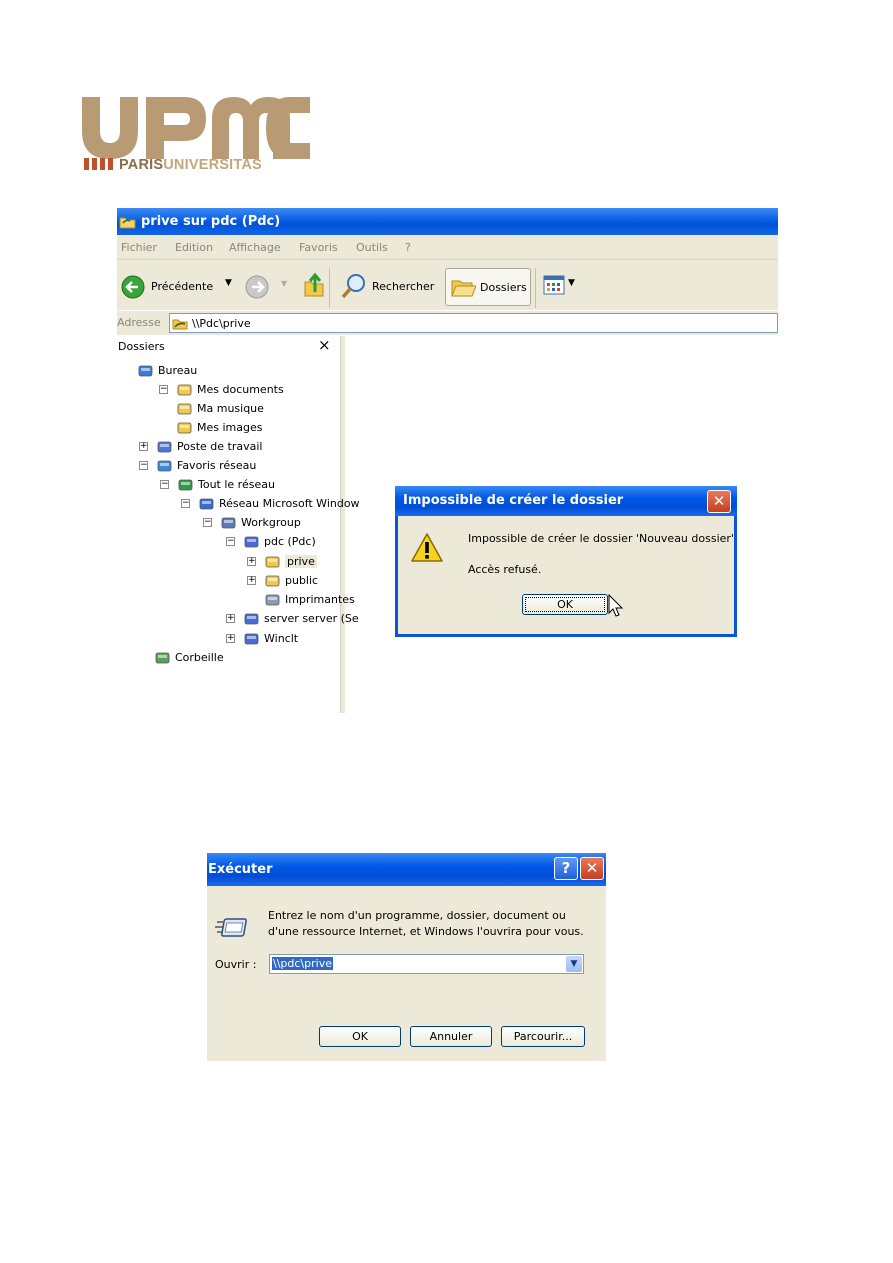 The height and width of the screenshot is (1263, 893). I want to click on address-label: Adresse, so click(139, 322).